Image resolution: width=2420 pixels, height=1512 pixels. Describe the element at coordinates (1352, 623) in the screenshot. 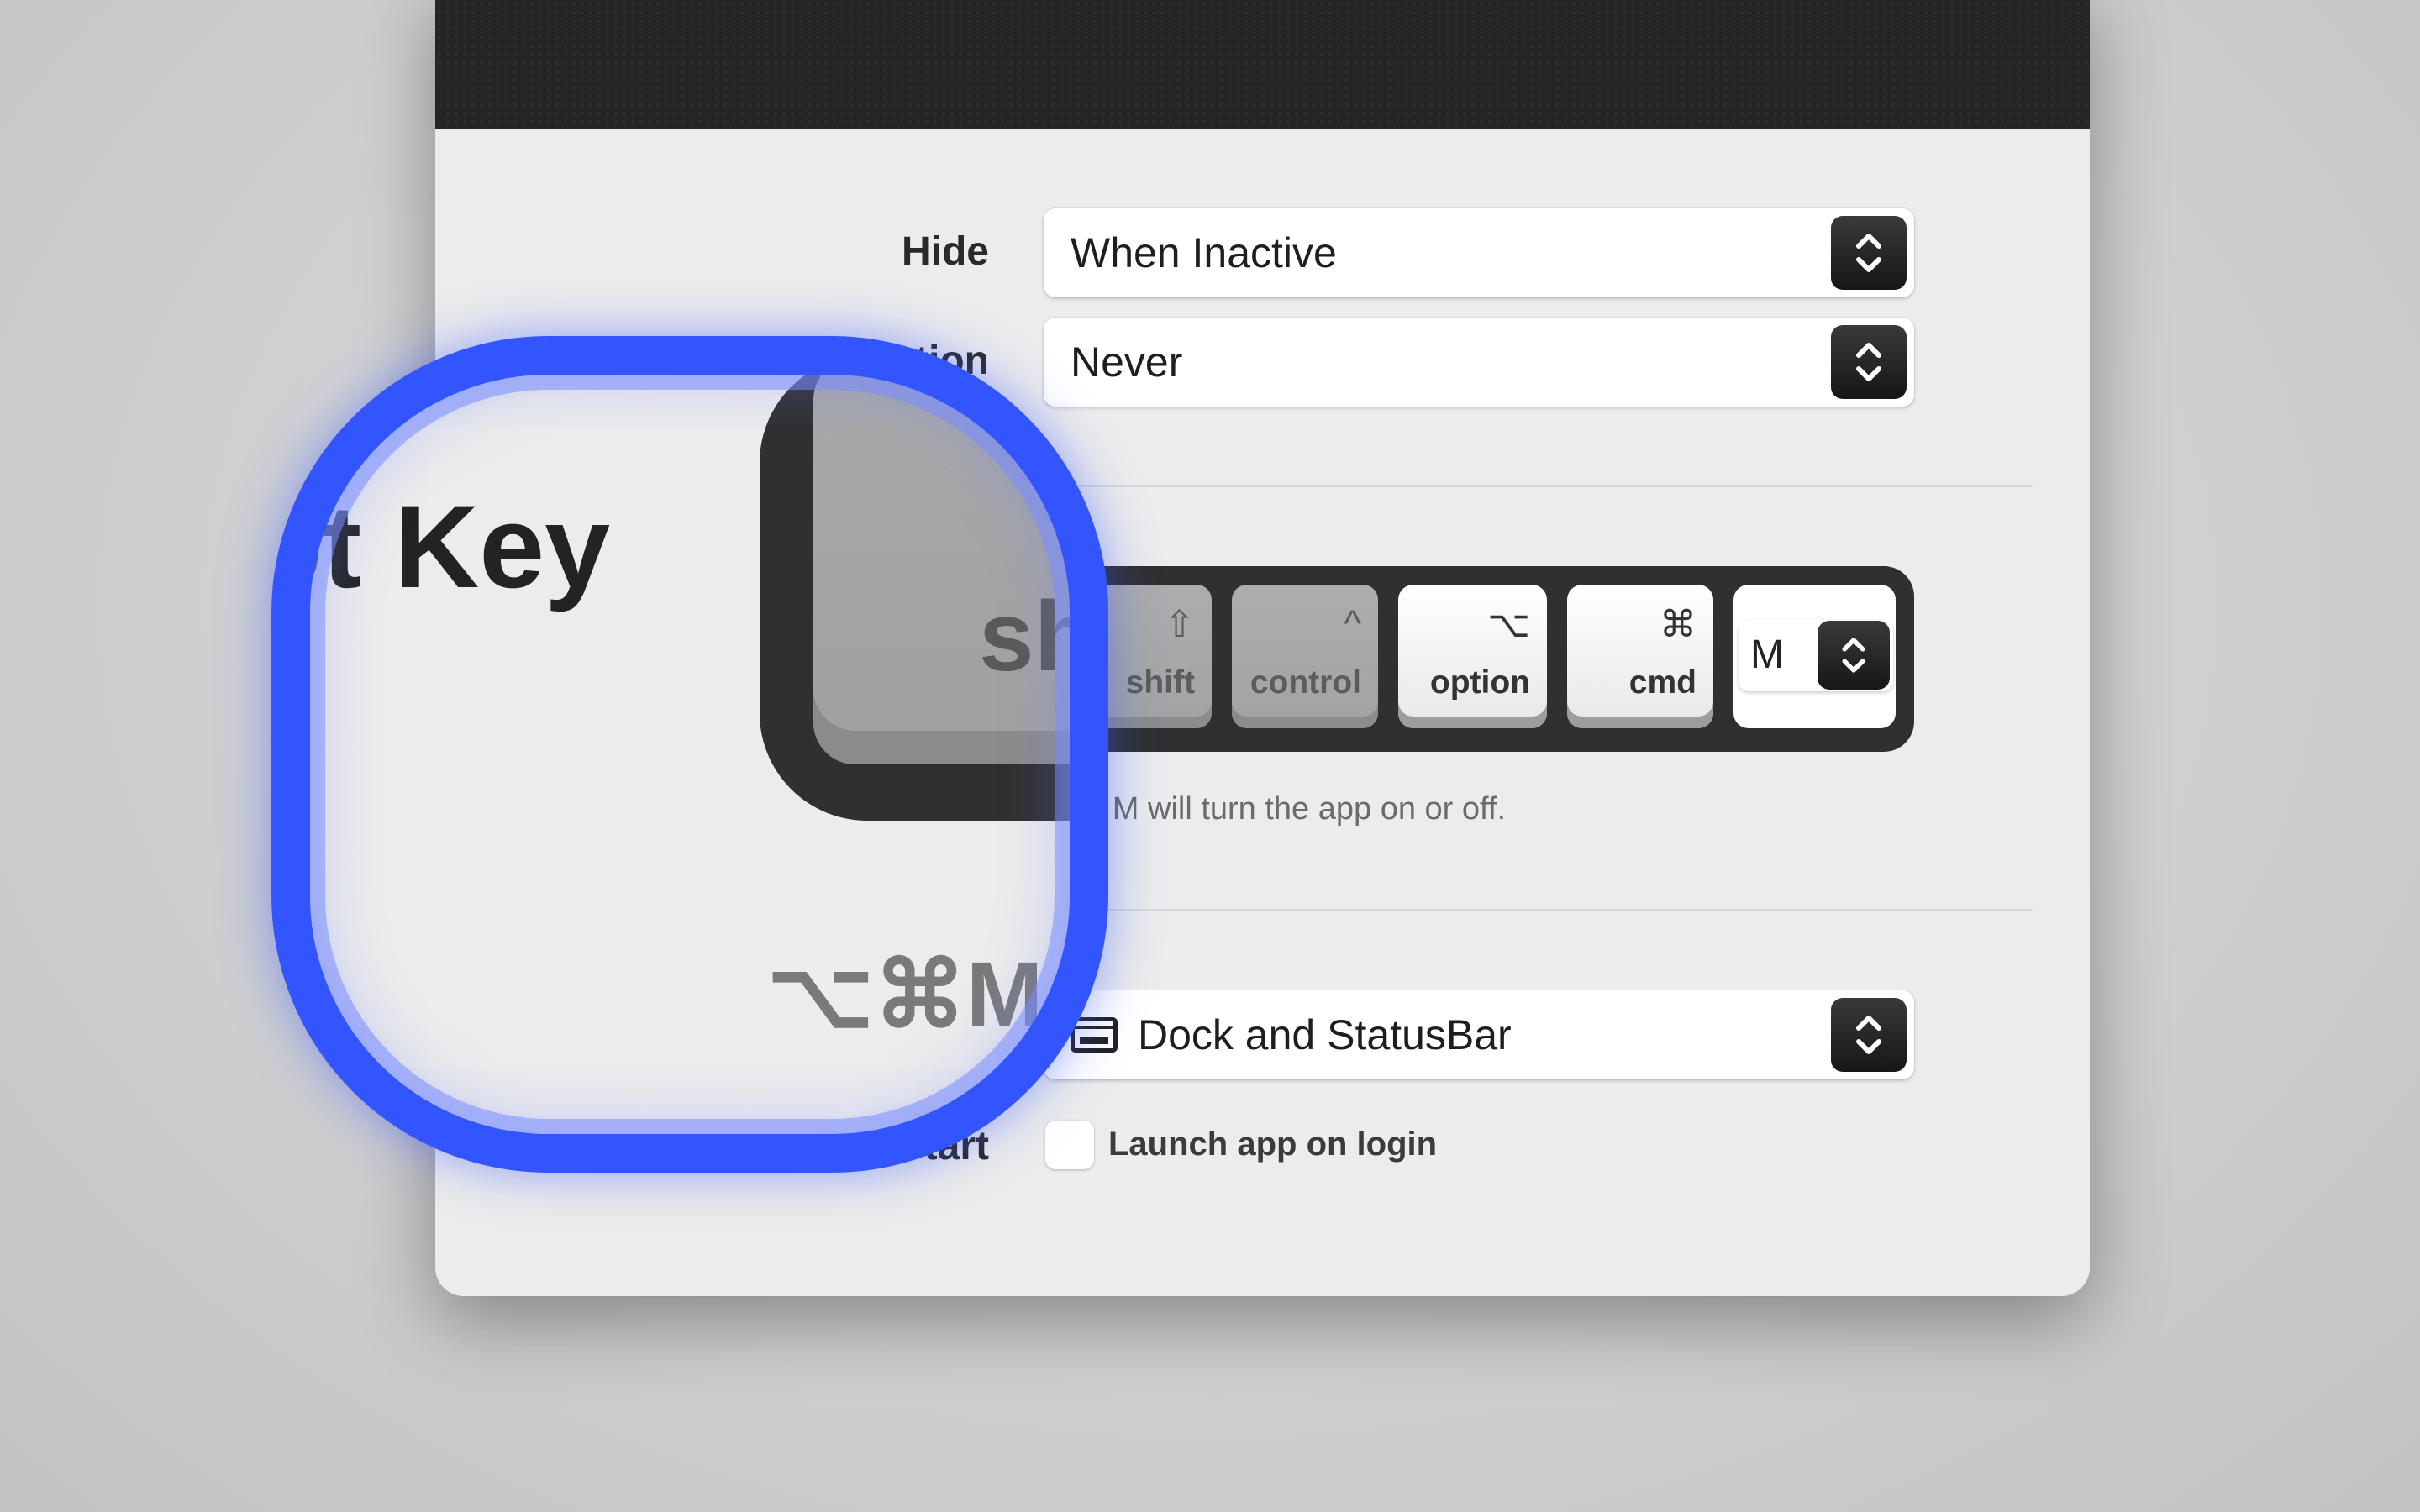

I see `control-icon: ^` at that location.